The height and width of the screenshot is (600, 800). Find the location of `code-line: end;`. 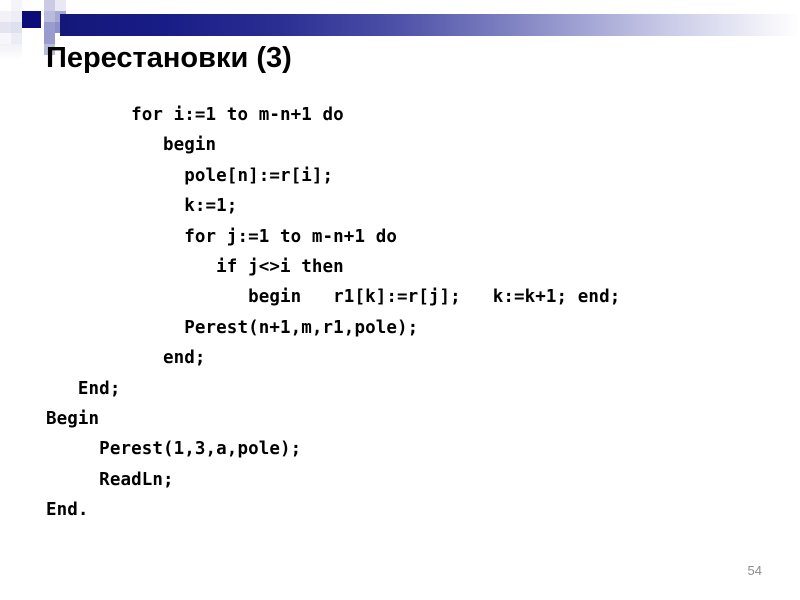

code-line: end; is located at coordinates (126, 358).